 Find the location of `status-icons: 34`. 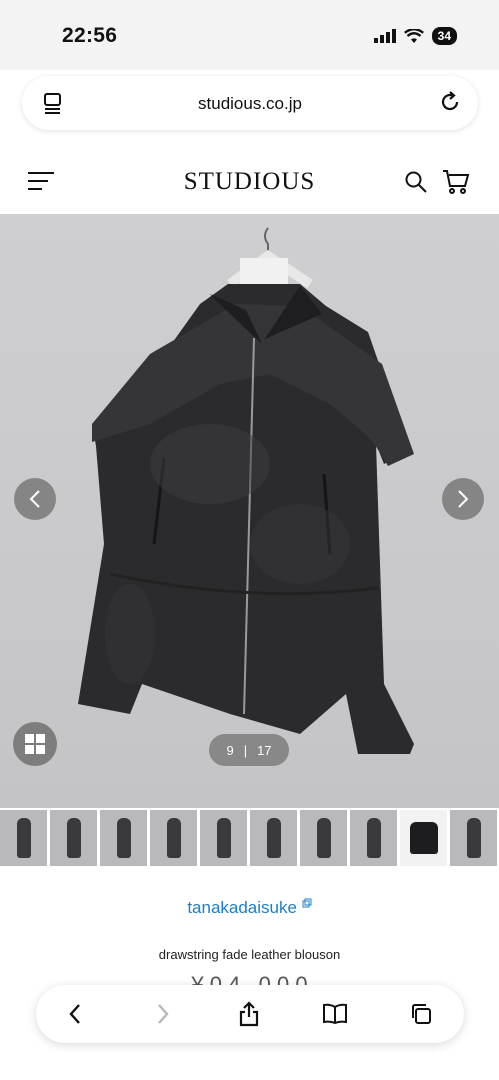

status-icons: 34 is located at coordinates (415, 36).